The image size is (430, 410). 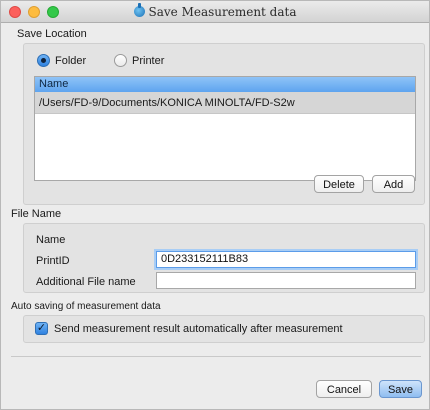 I want to click on file-name-label: File Name, so click(x=36, y=214).